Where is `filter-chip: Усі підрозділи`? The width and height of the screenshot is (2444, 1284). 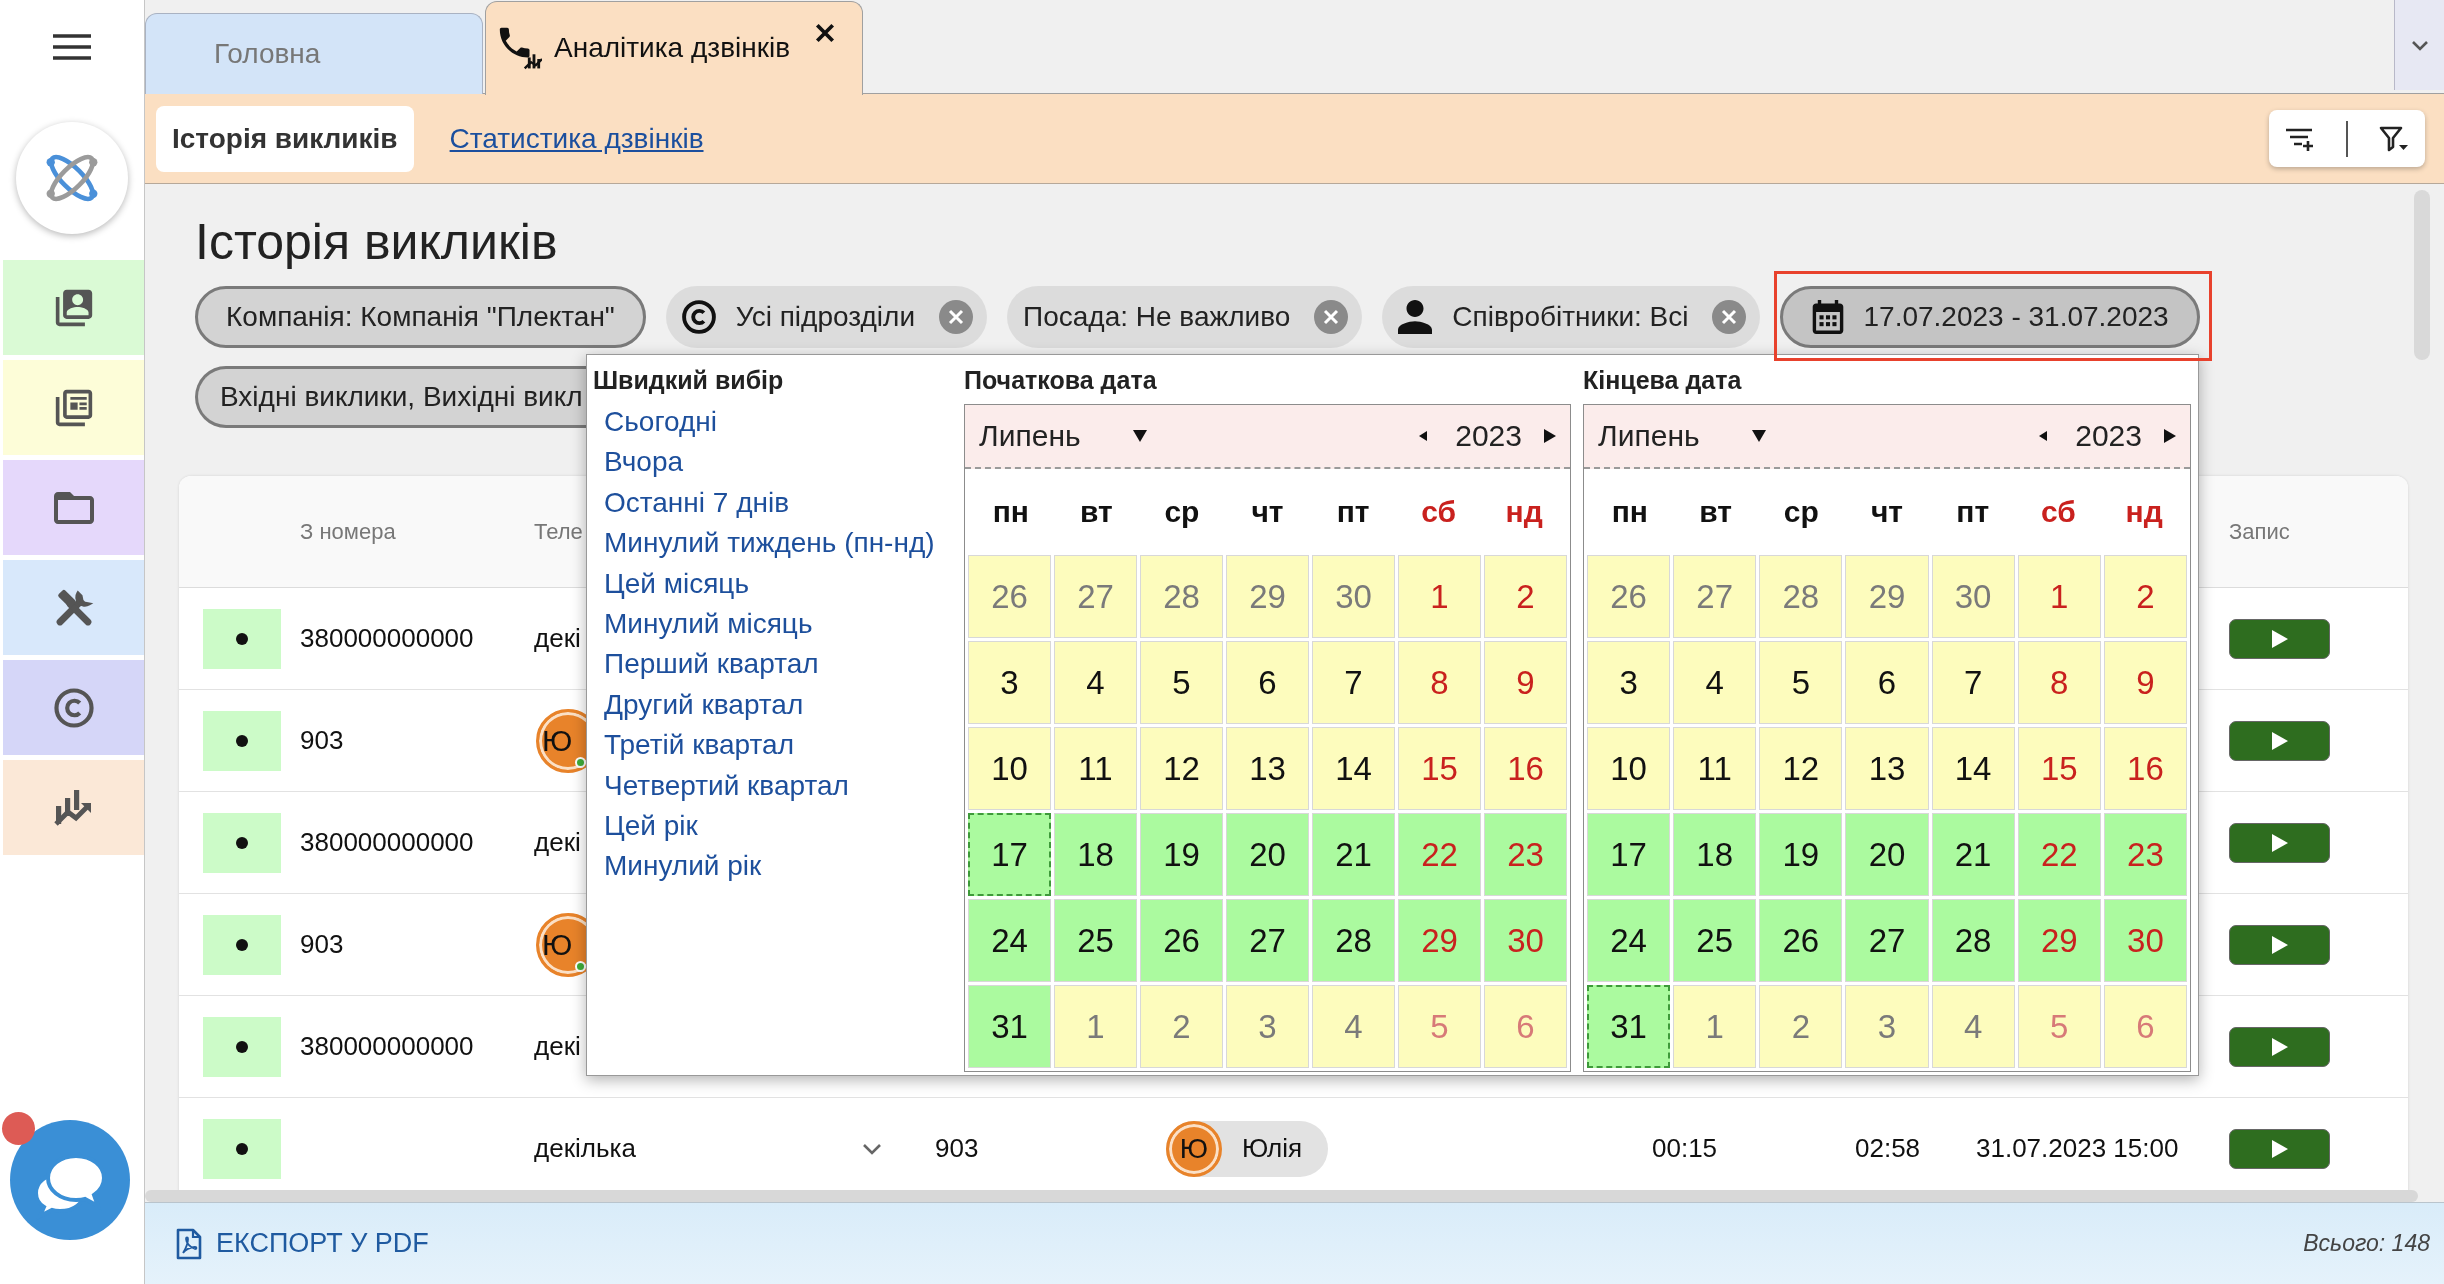
filter-chip: Усі підрозділи is located at coordinates (826, 317).